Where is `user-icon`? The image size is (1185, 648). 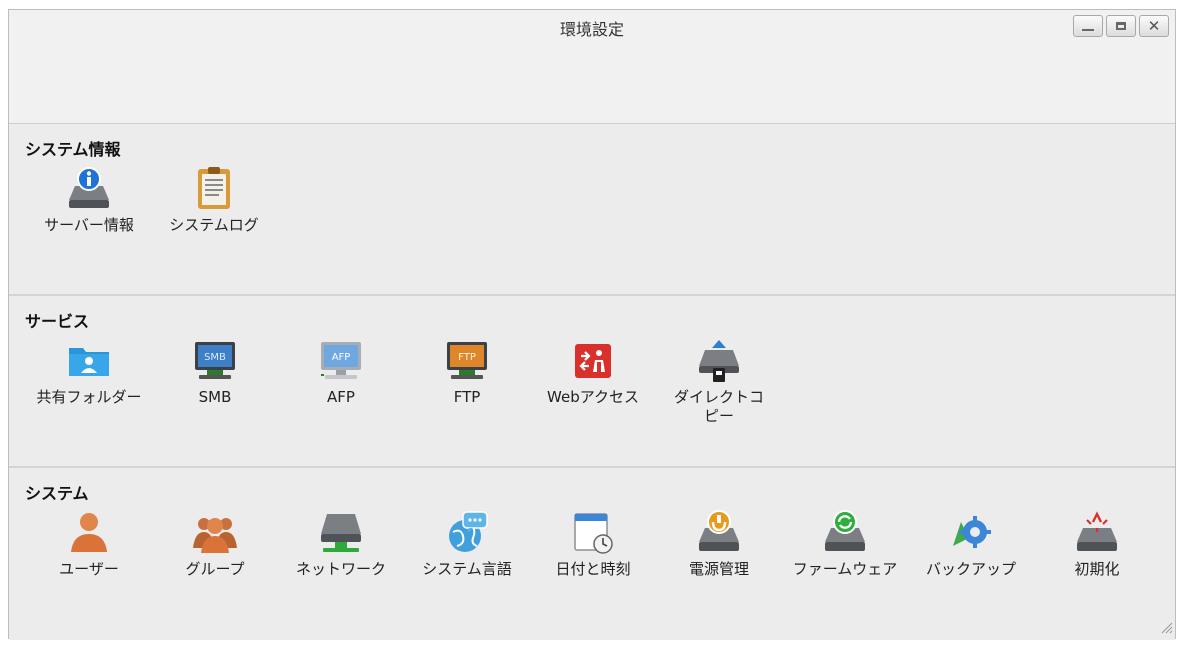
user-icon is located at coordinates (89, 532).